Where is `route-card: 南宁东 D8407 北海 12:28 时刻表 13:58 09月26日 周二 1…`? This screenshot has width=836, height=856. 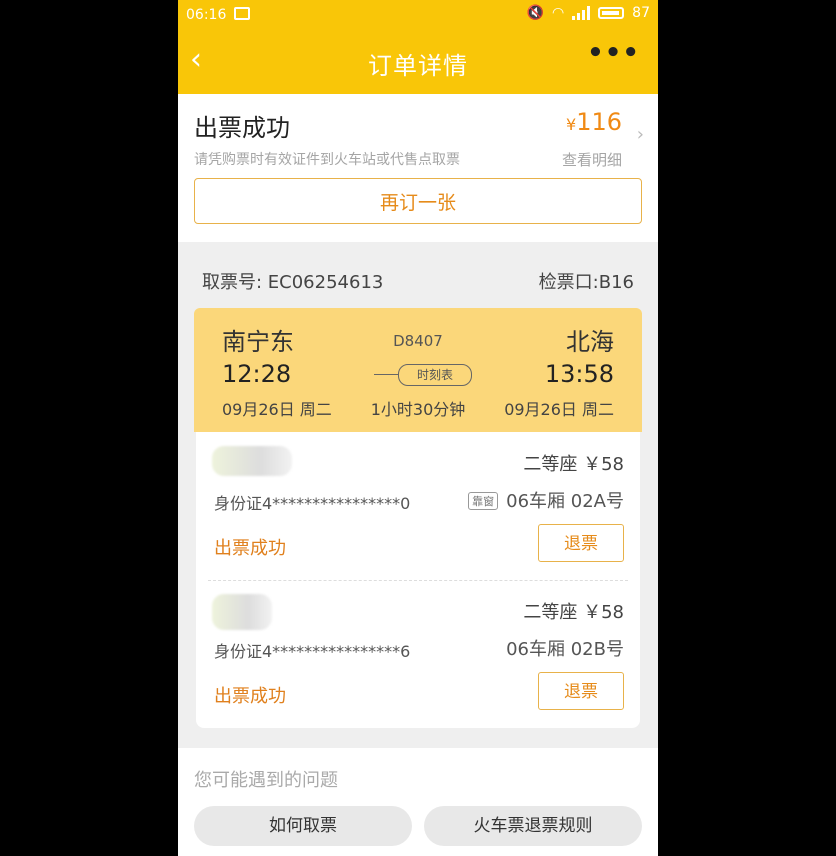
route-card: 南宁东 D8407 北海 12:28 时刻表 13:58 09月26日 周二 1… is located at coordinates (418, 370).